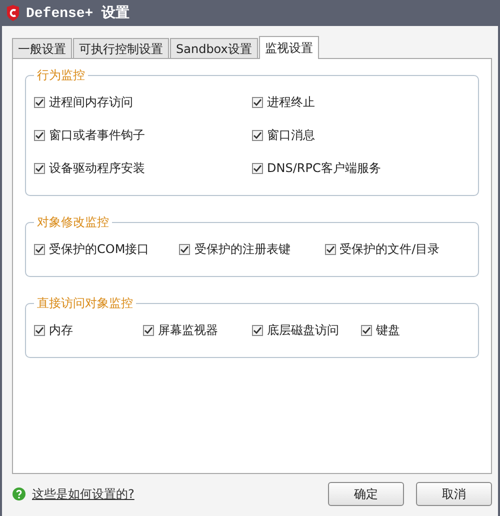 The image size is (500, 516). Describe the element at coordinates (42, 48) in the screenshot. I see `tab: 一般设置` at that location.